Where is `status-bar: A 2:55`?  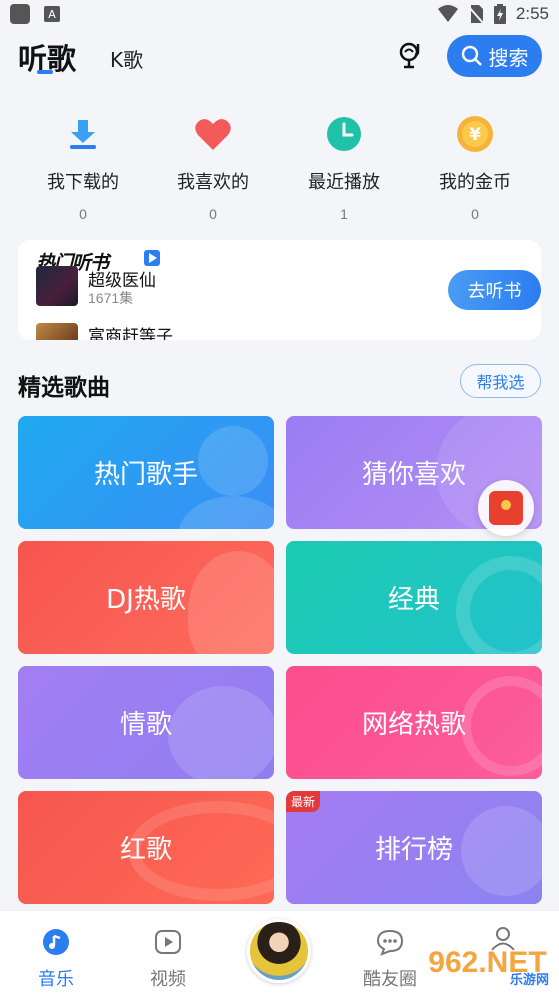
status-bar: A 2:55 is located at coordinates (279, 14).